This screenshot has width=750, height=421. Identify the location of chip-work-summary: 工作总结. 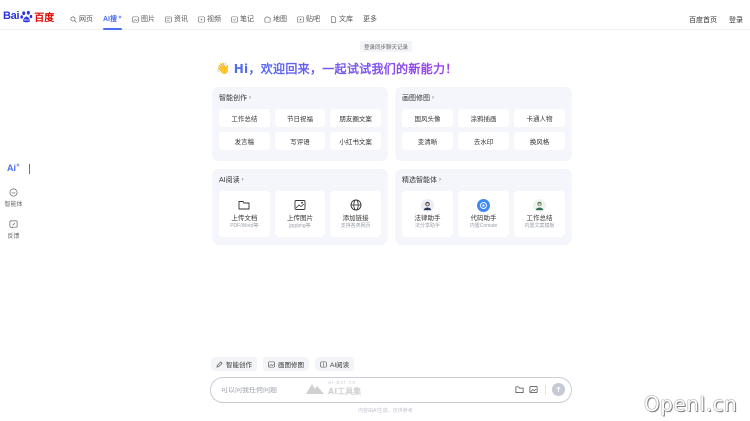
(244, 118).